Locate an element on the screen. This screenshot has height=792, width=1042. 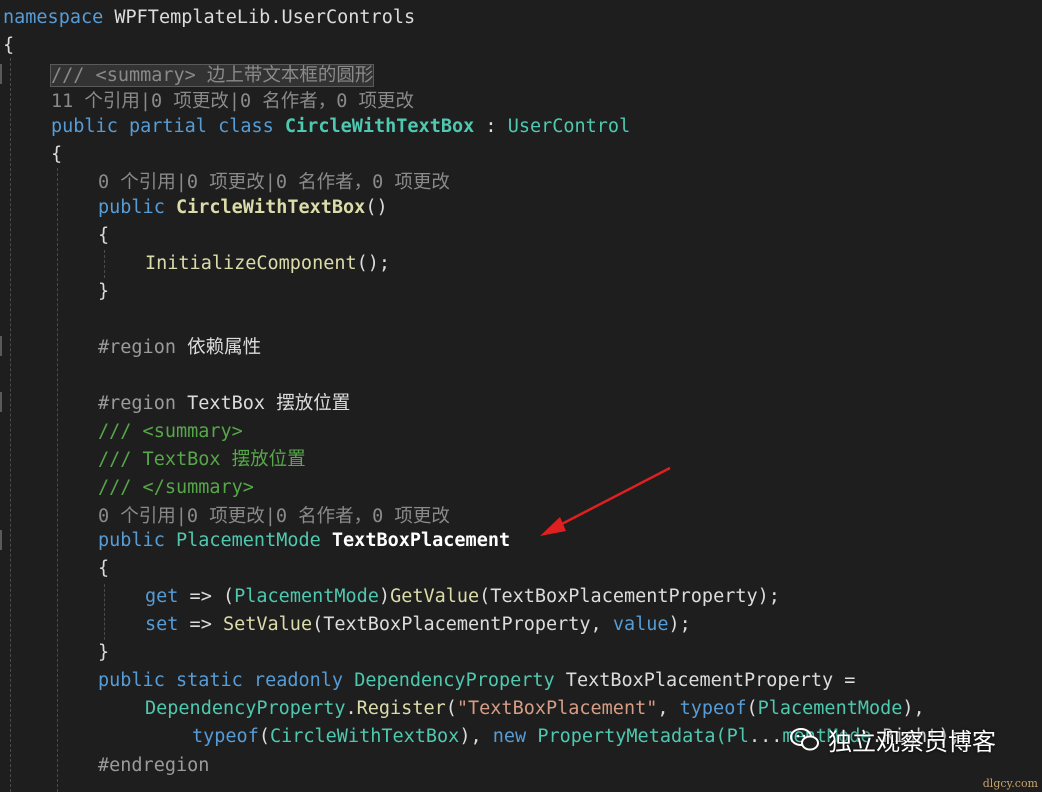
watermark: 独立观察员博客 is located at coordinates (893, 739).